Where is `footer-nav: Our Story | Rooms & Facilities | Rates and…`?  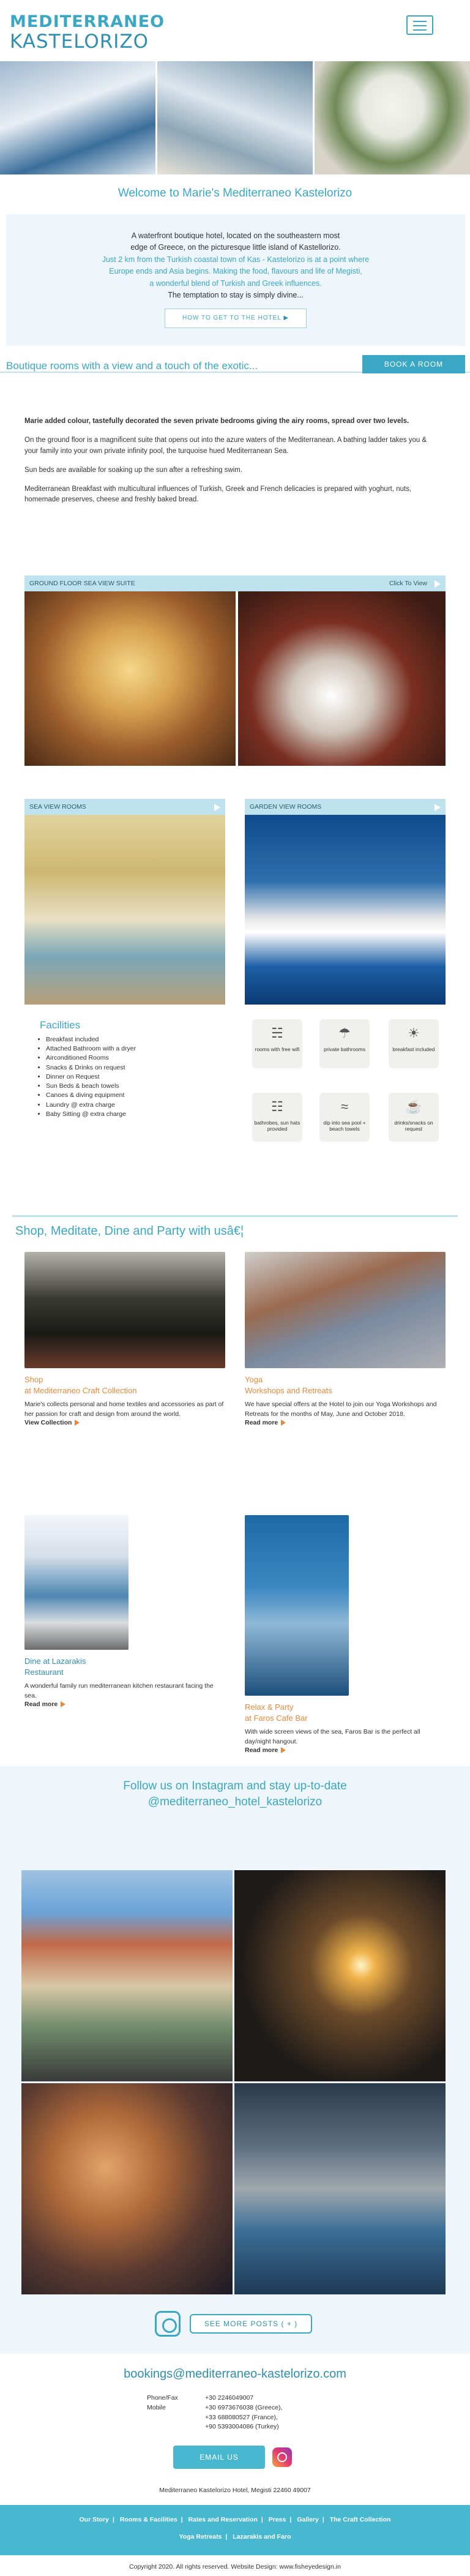 footer-nav: Our Story | Rooms & Facilities | Rates and… is located at coordinates (235, 2530).